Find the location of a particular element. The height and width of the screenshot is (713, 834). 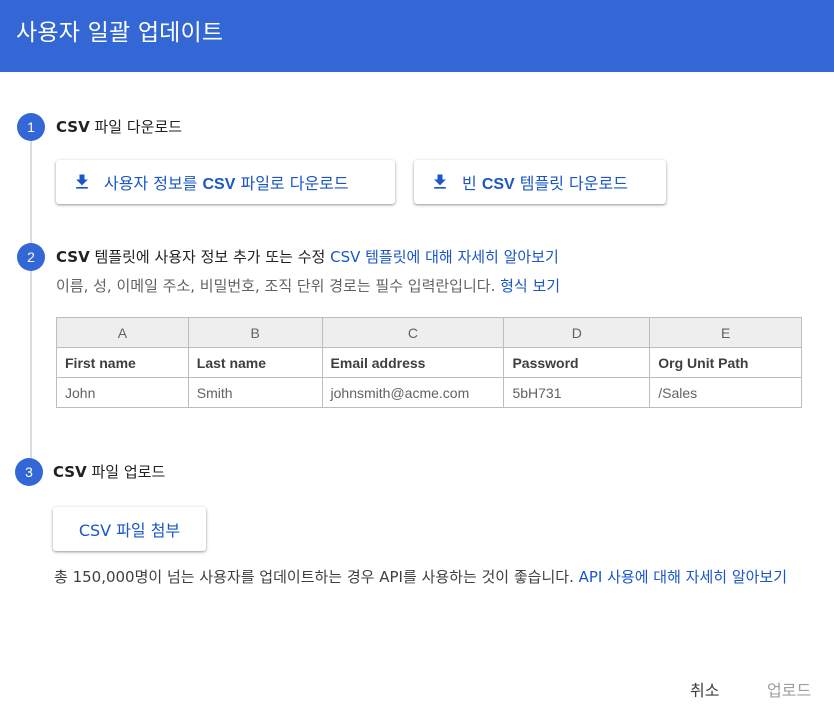

step-3-number: 3 is located at coordinates (29, 472).